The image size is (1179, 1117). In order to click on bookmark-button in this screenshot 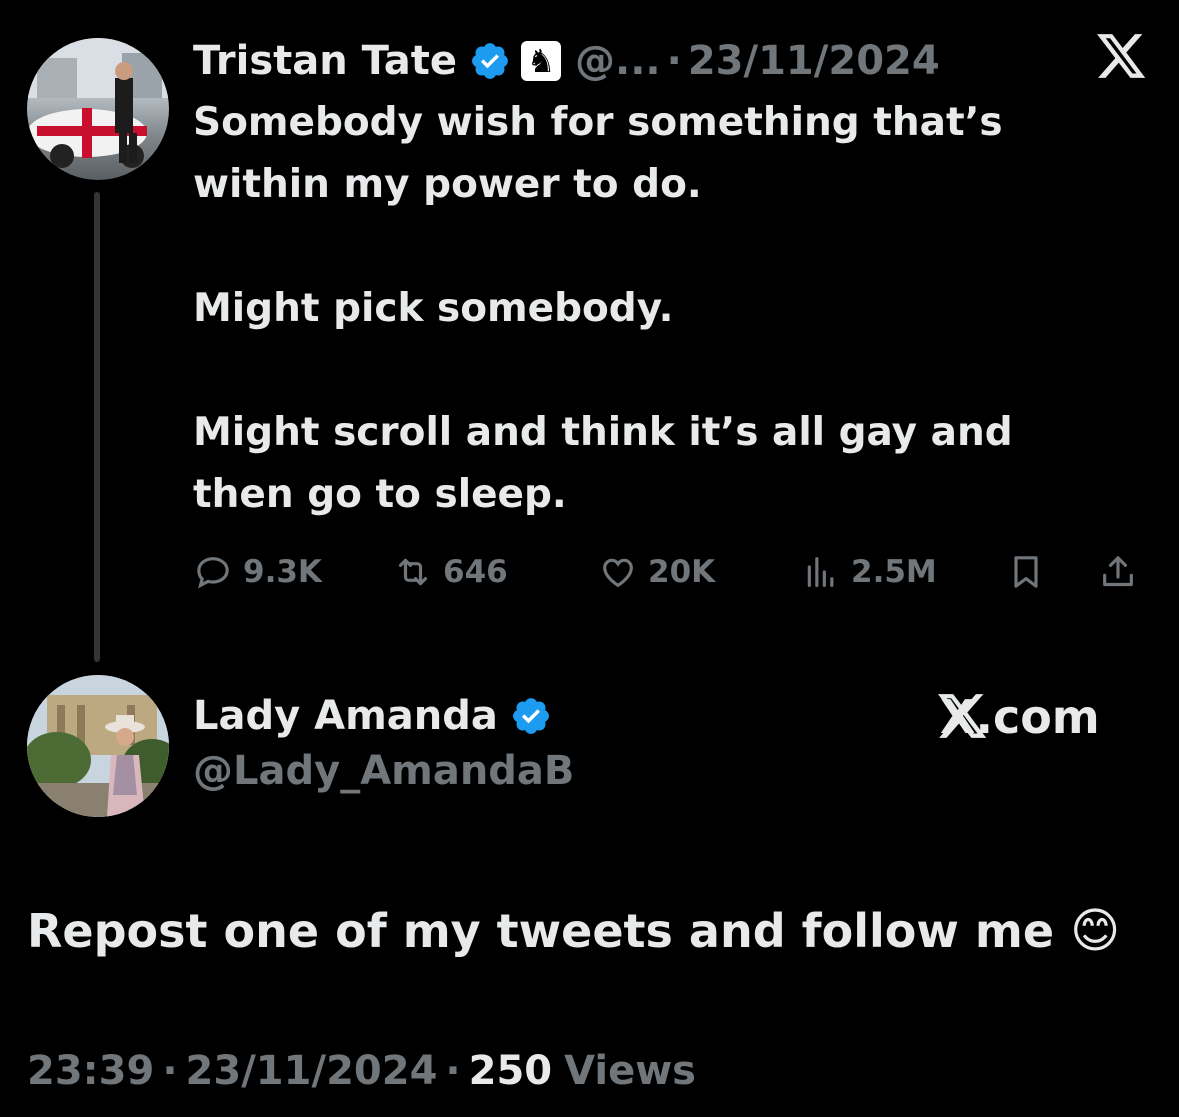, I will do `click(1026, 572)`.